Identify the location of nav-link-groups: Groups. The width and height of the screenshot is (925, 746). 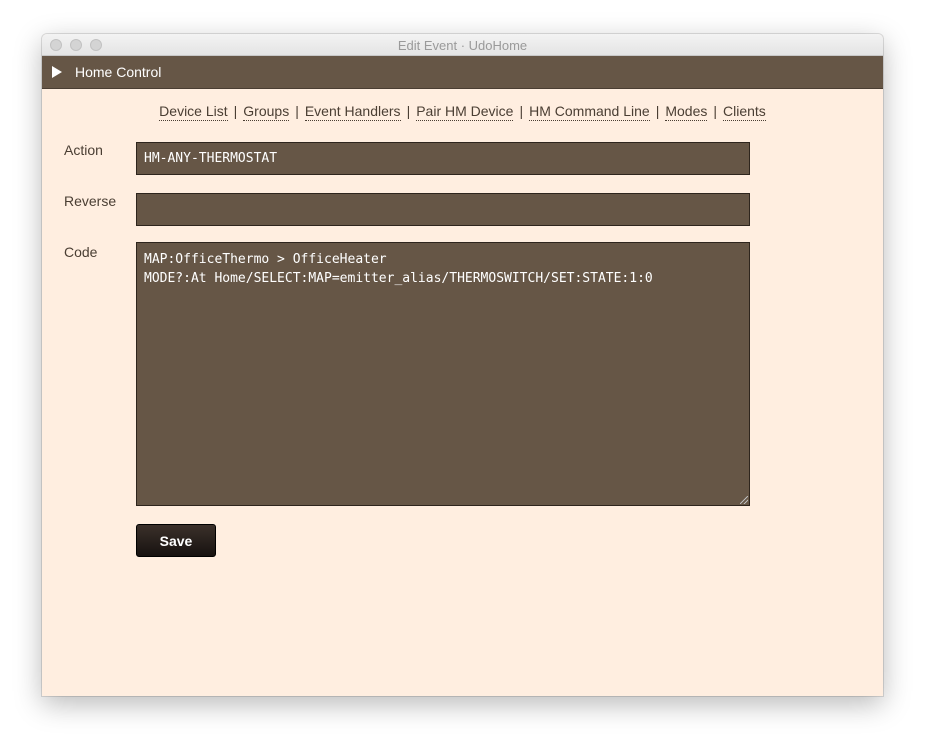
(266, 112).